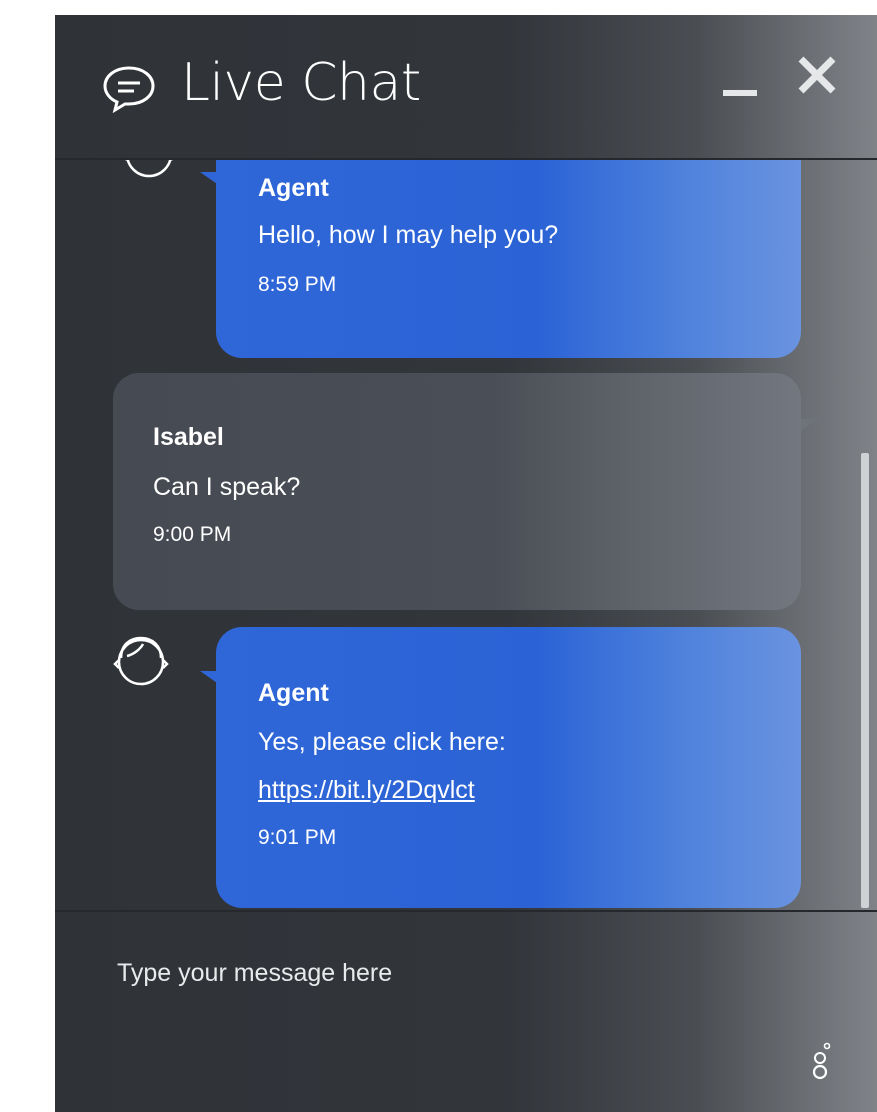 Image resolution: width=877 pixels, height=1112 pixels. What do you see at coordinates (297, 837) in the screenshot?
I see `message-time: 9:01 PM` at bounding box center [297, 837].